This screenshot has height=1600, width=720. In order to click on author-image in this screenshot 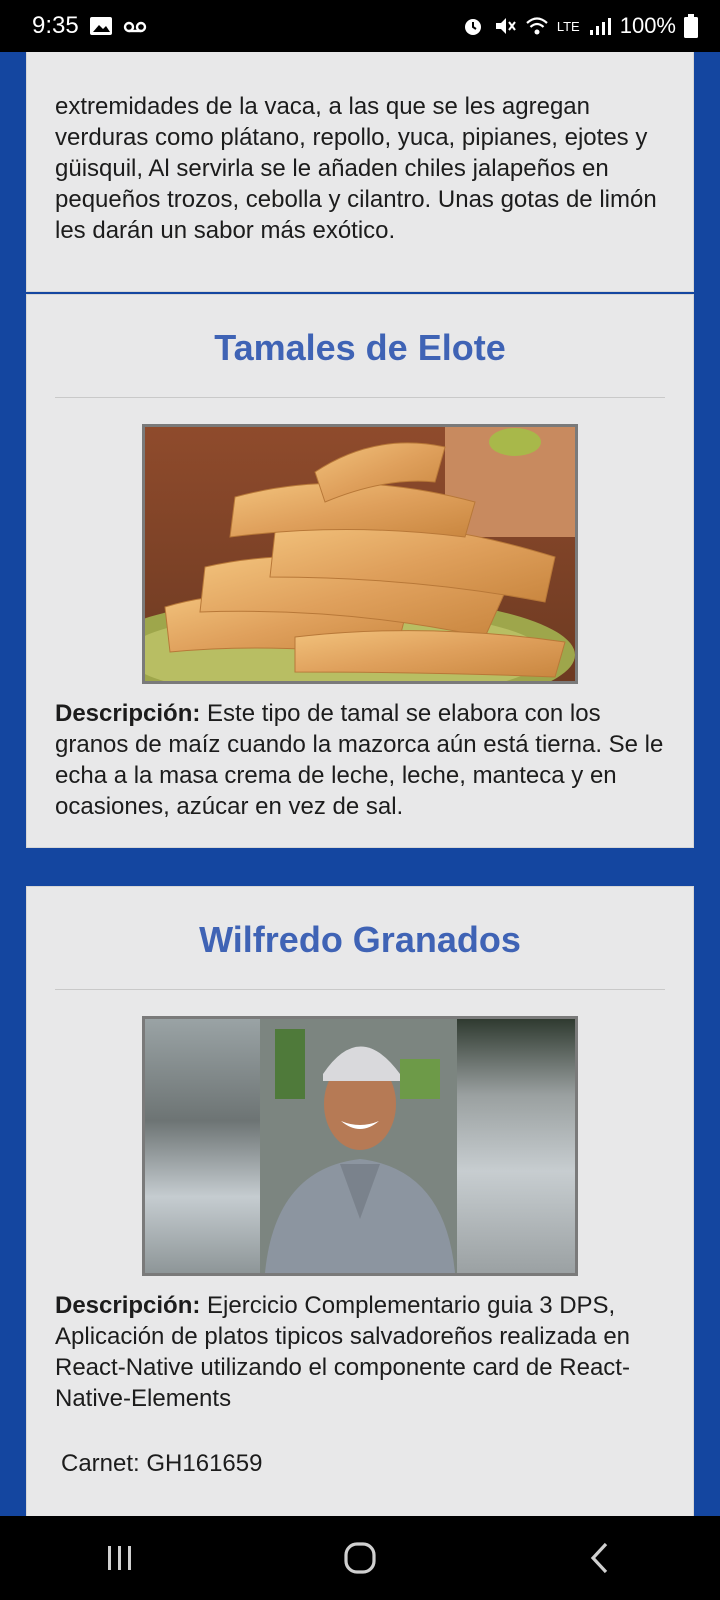, I will do `click(360, 1146)`.